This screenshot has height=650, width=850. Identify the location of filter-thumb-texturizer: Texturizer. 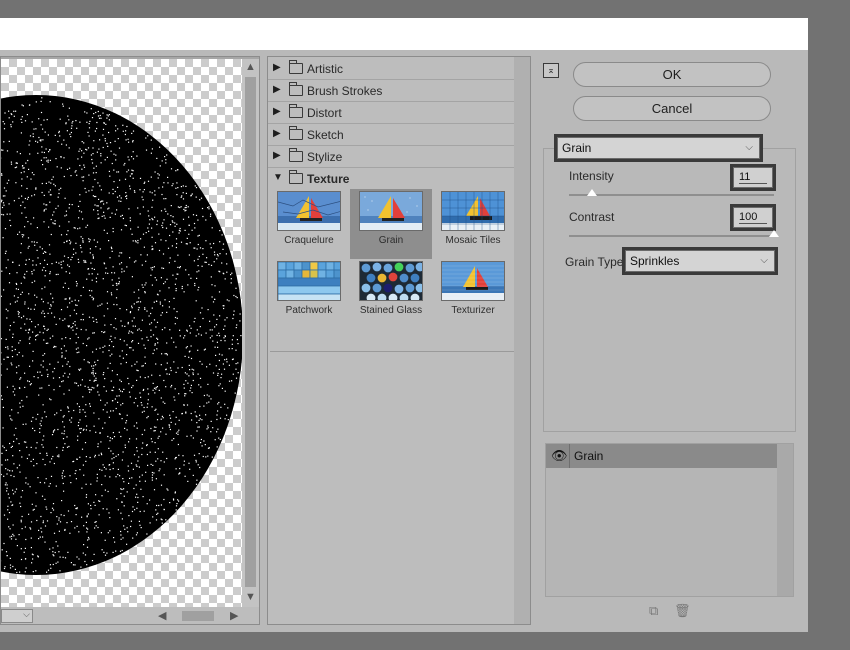
(473, 294).